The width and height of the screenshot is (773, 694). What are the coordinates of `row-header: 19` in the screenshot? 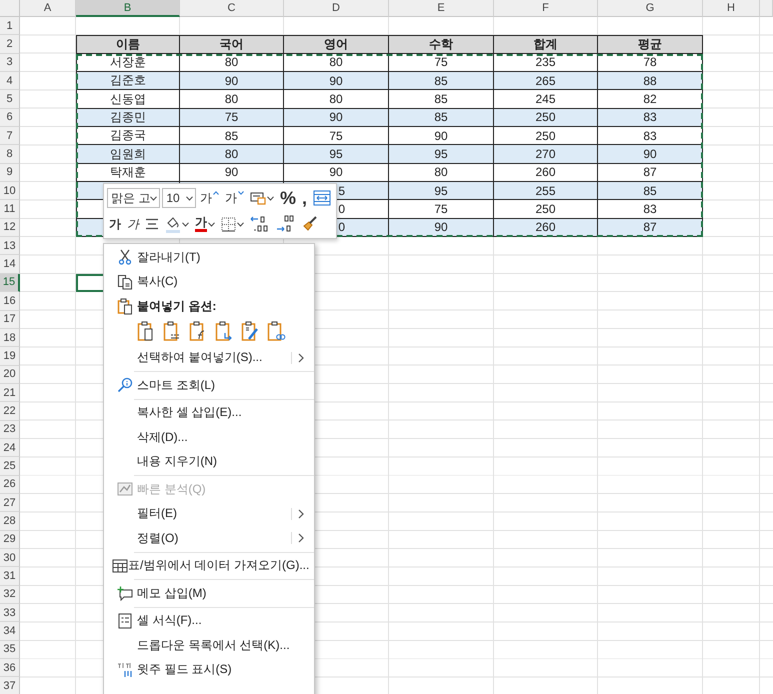 It's located at (10, 356).